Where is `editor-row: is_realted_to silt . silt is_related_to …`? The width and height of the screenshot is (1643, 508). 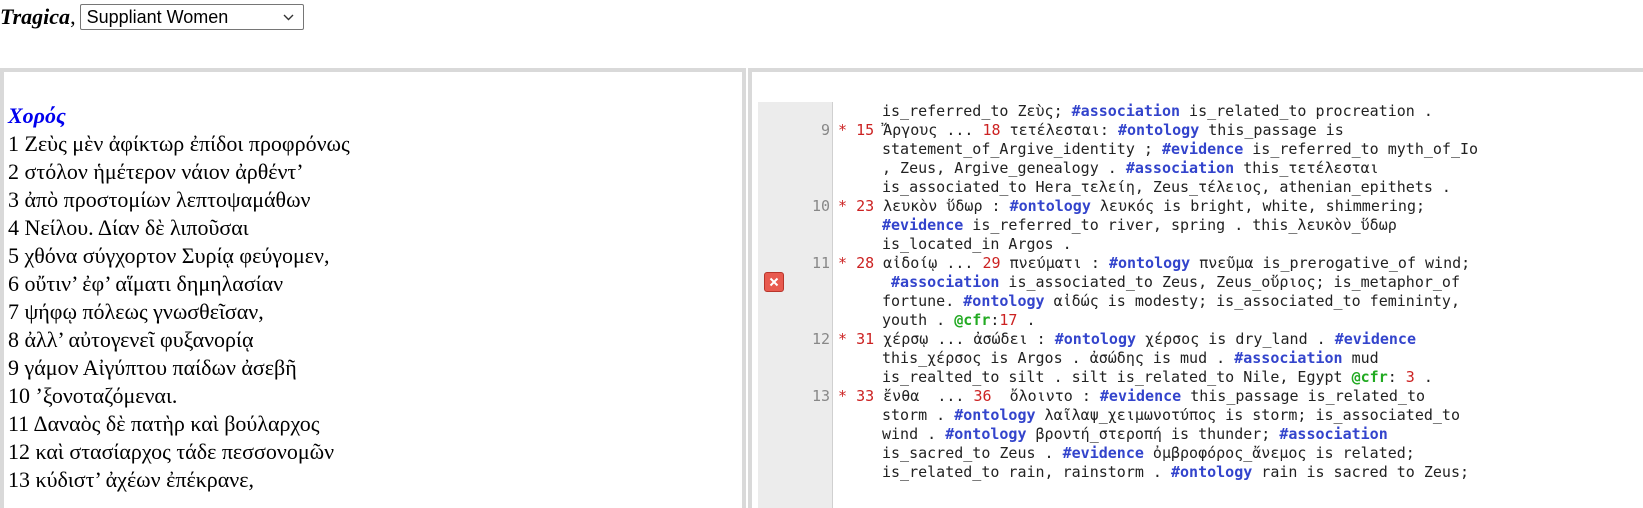 editor-row: is_realted_to silt . silt is_related_to … is located at coordinates (1157, 377).